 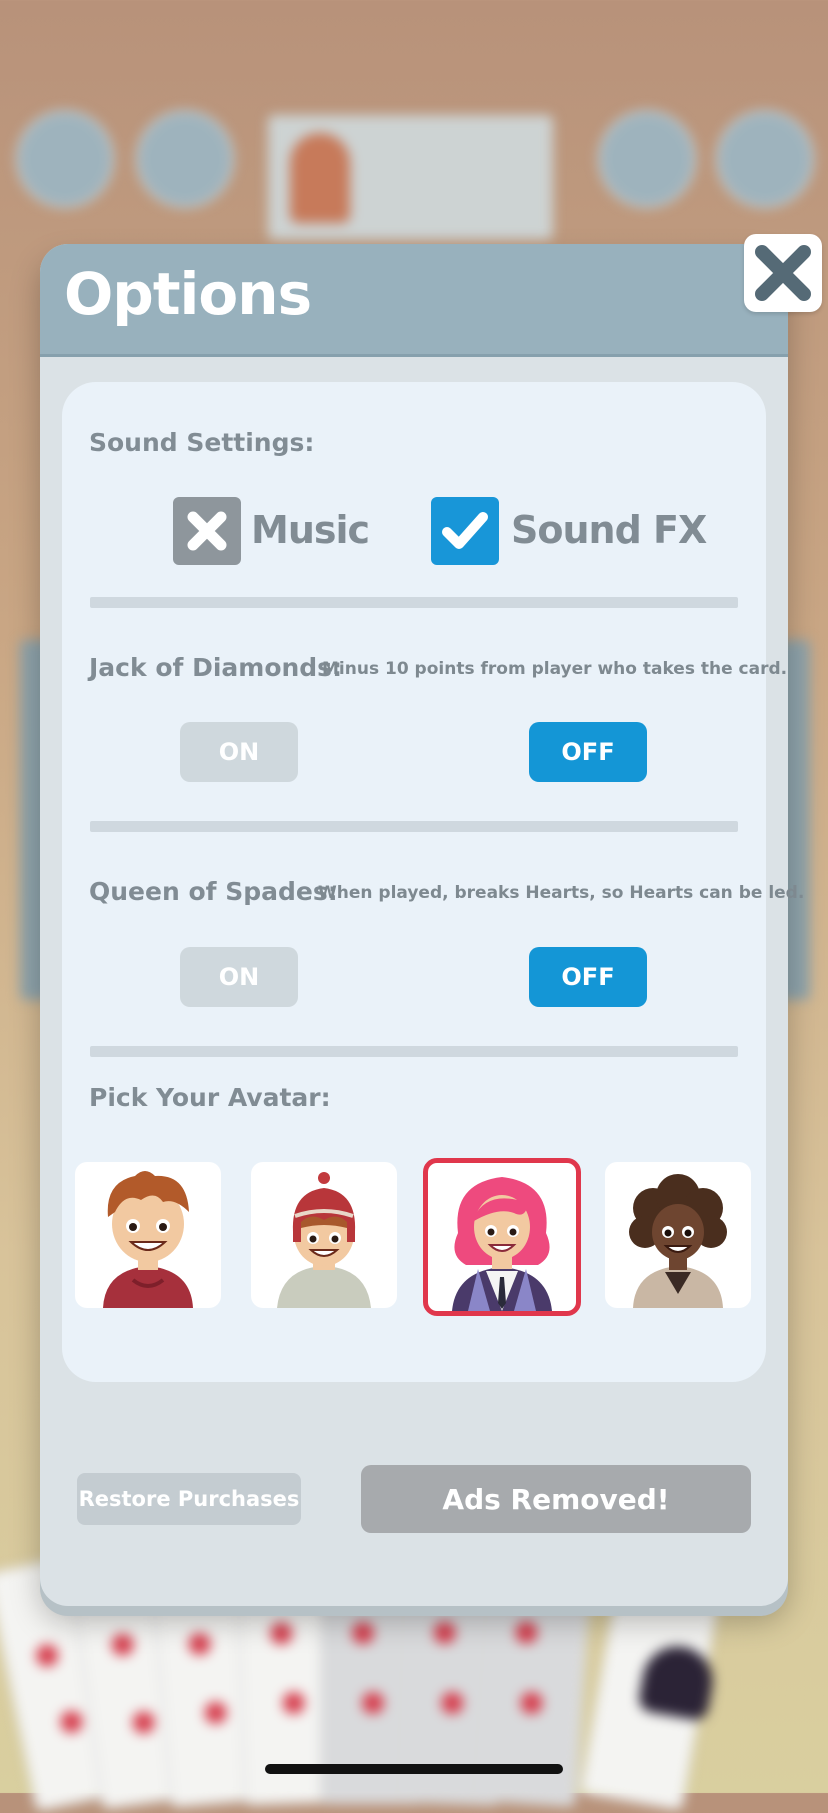 I want to click on woman-curly-hair-icon, so click(x=678, y=1241).